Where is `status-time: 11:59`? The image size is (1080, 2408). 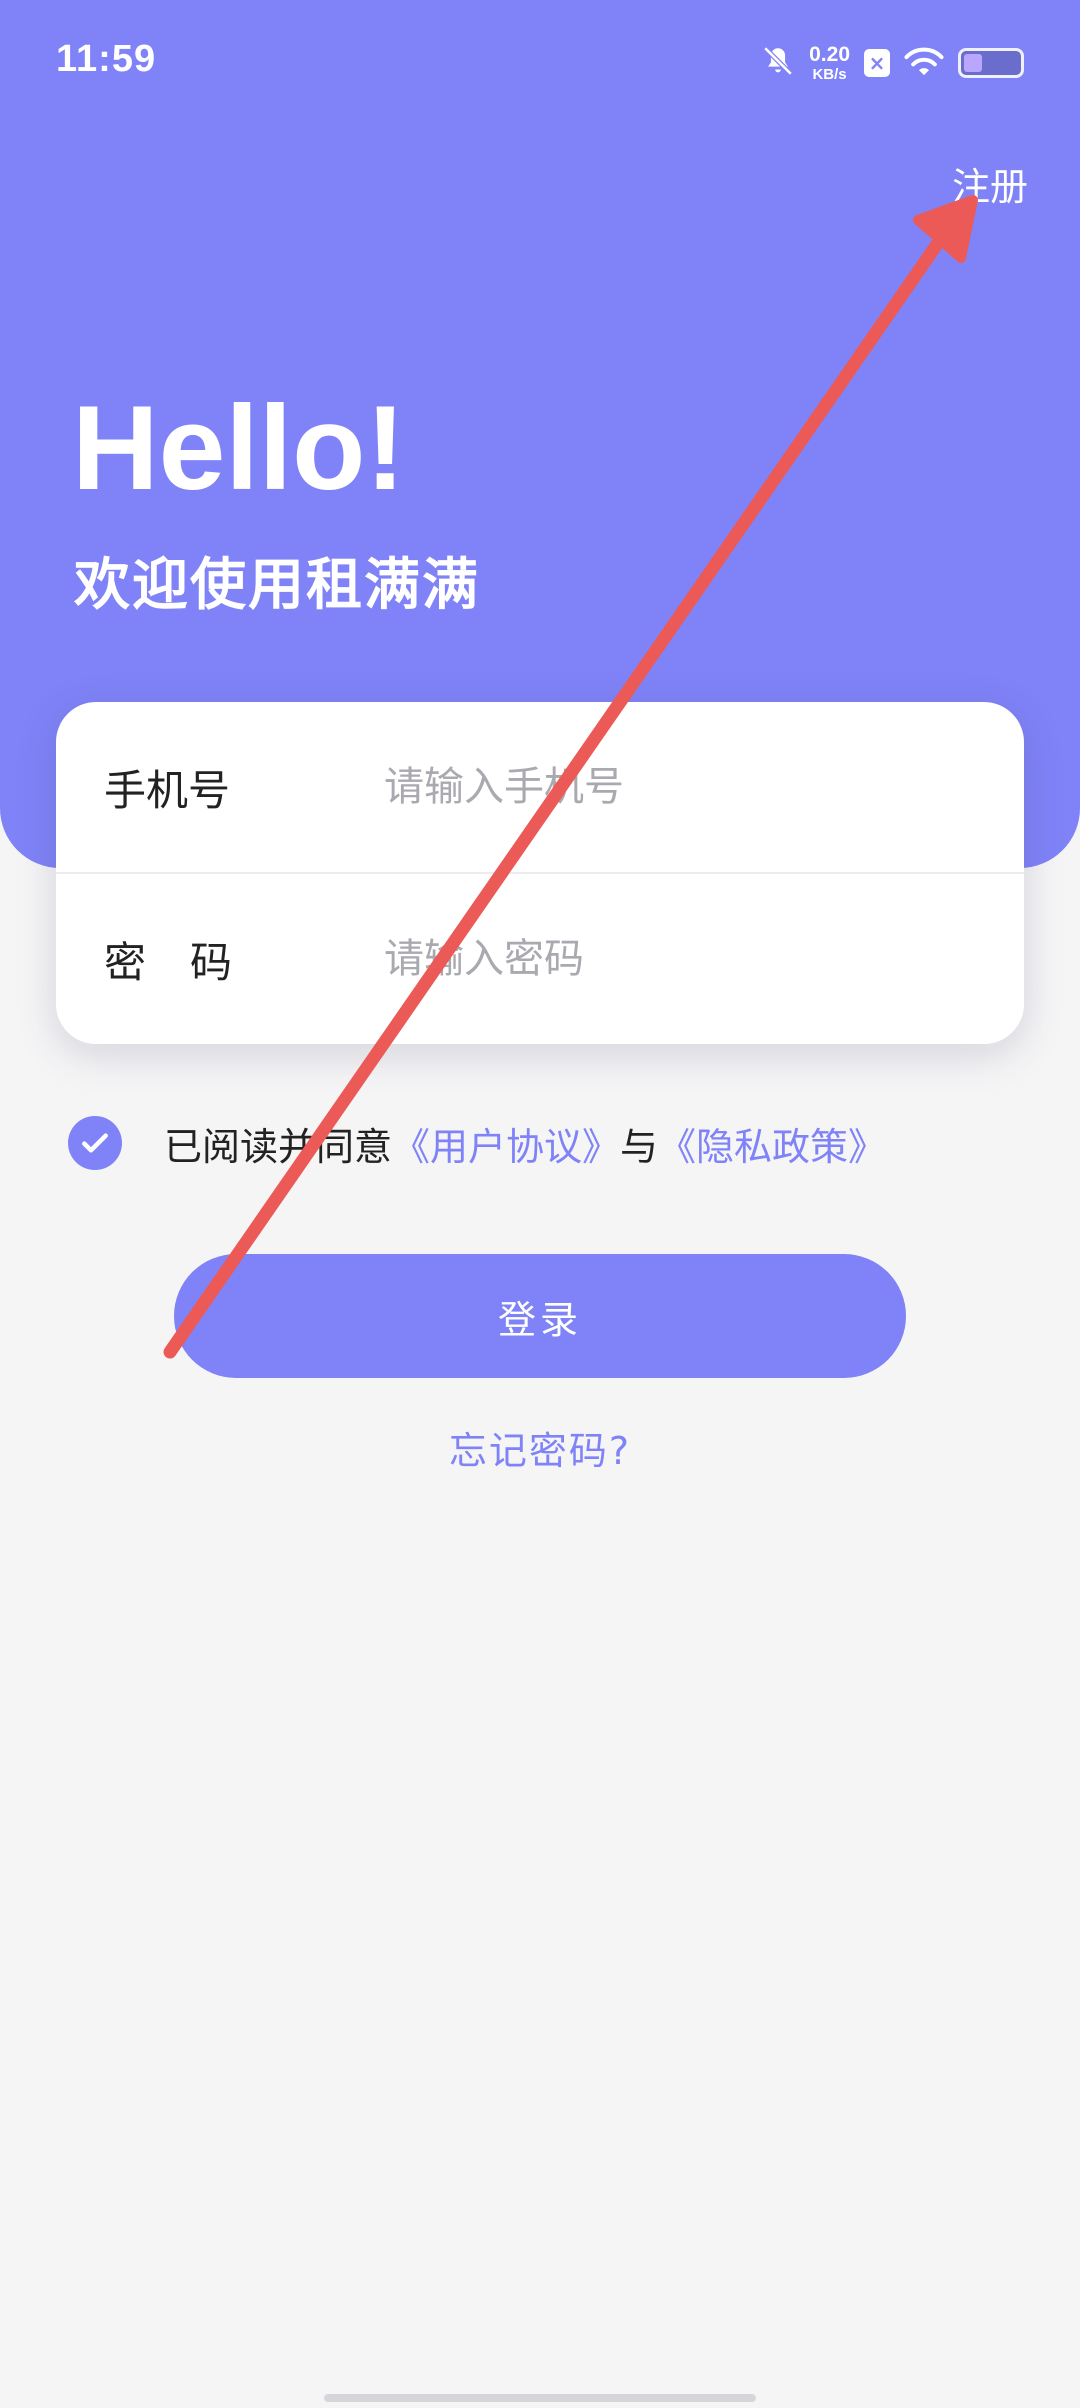 status-time: 11:59 is located at coordinates (106, 59).